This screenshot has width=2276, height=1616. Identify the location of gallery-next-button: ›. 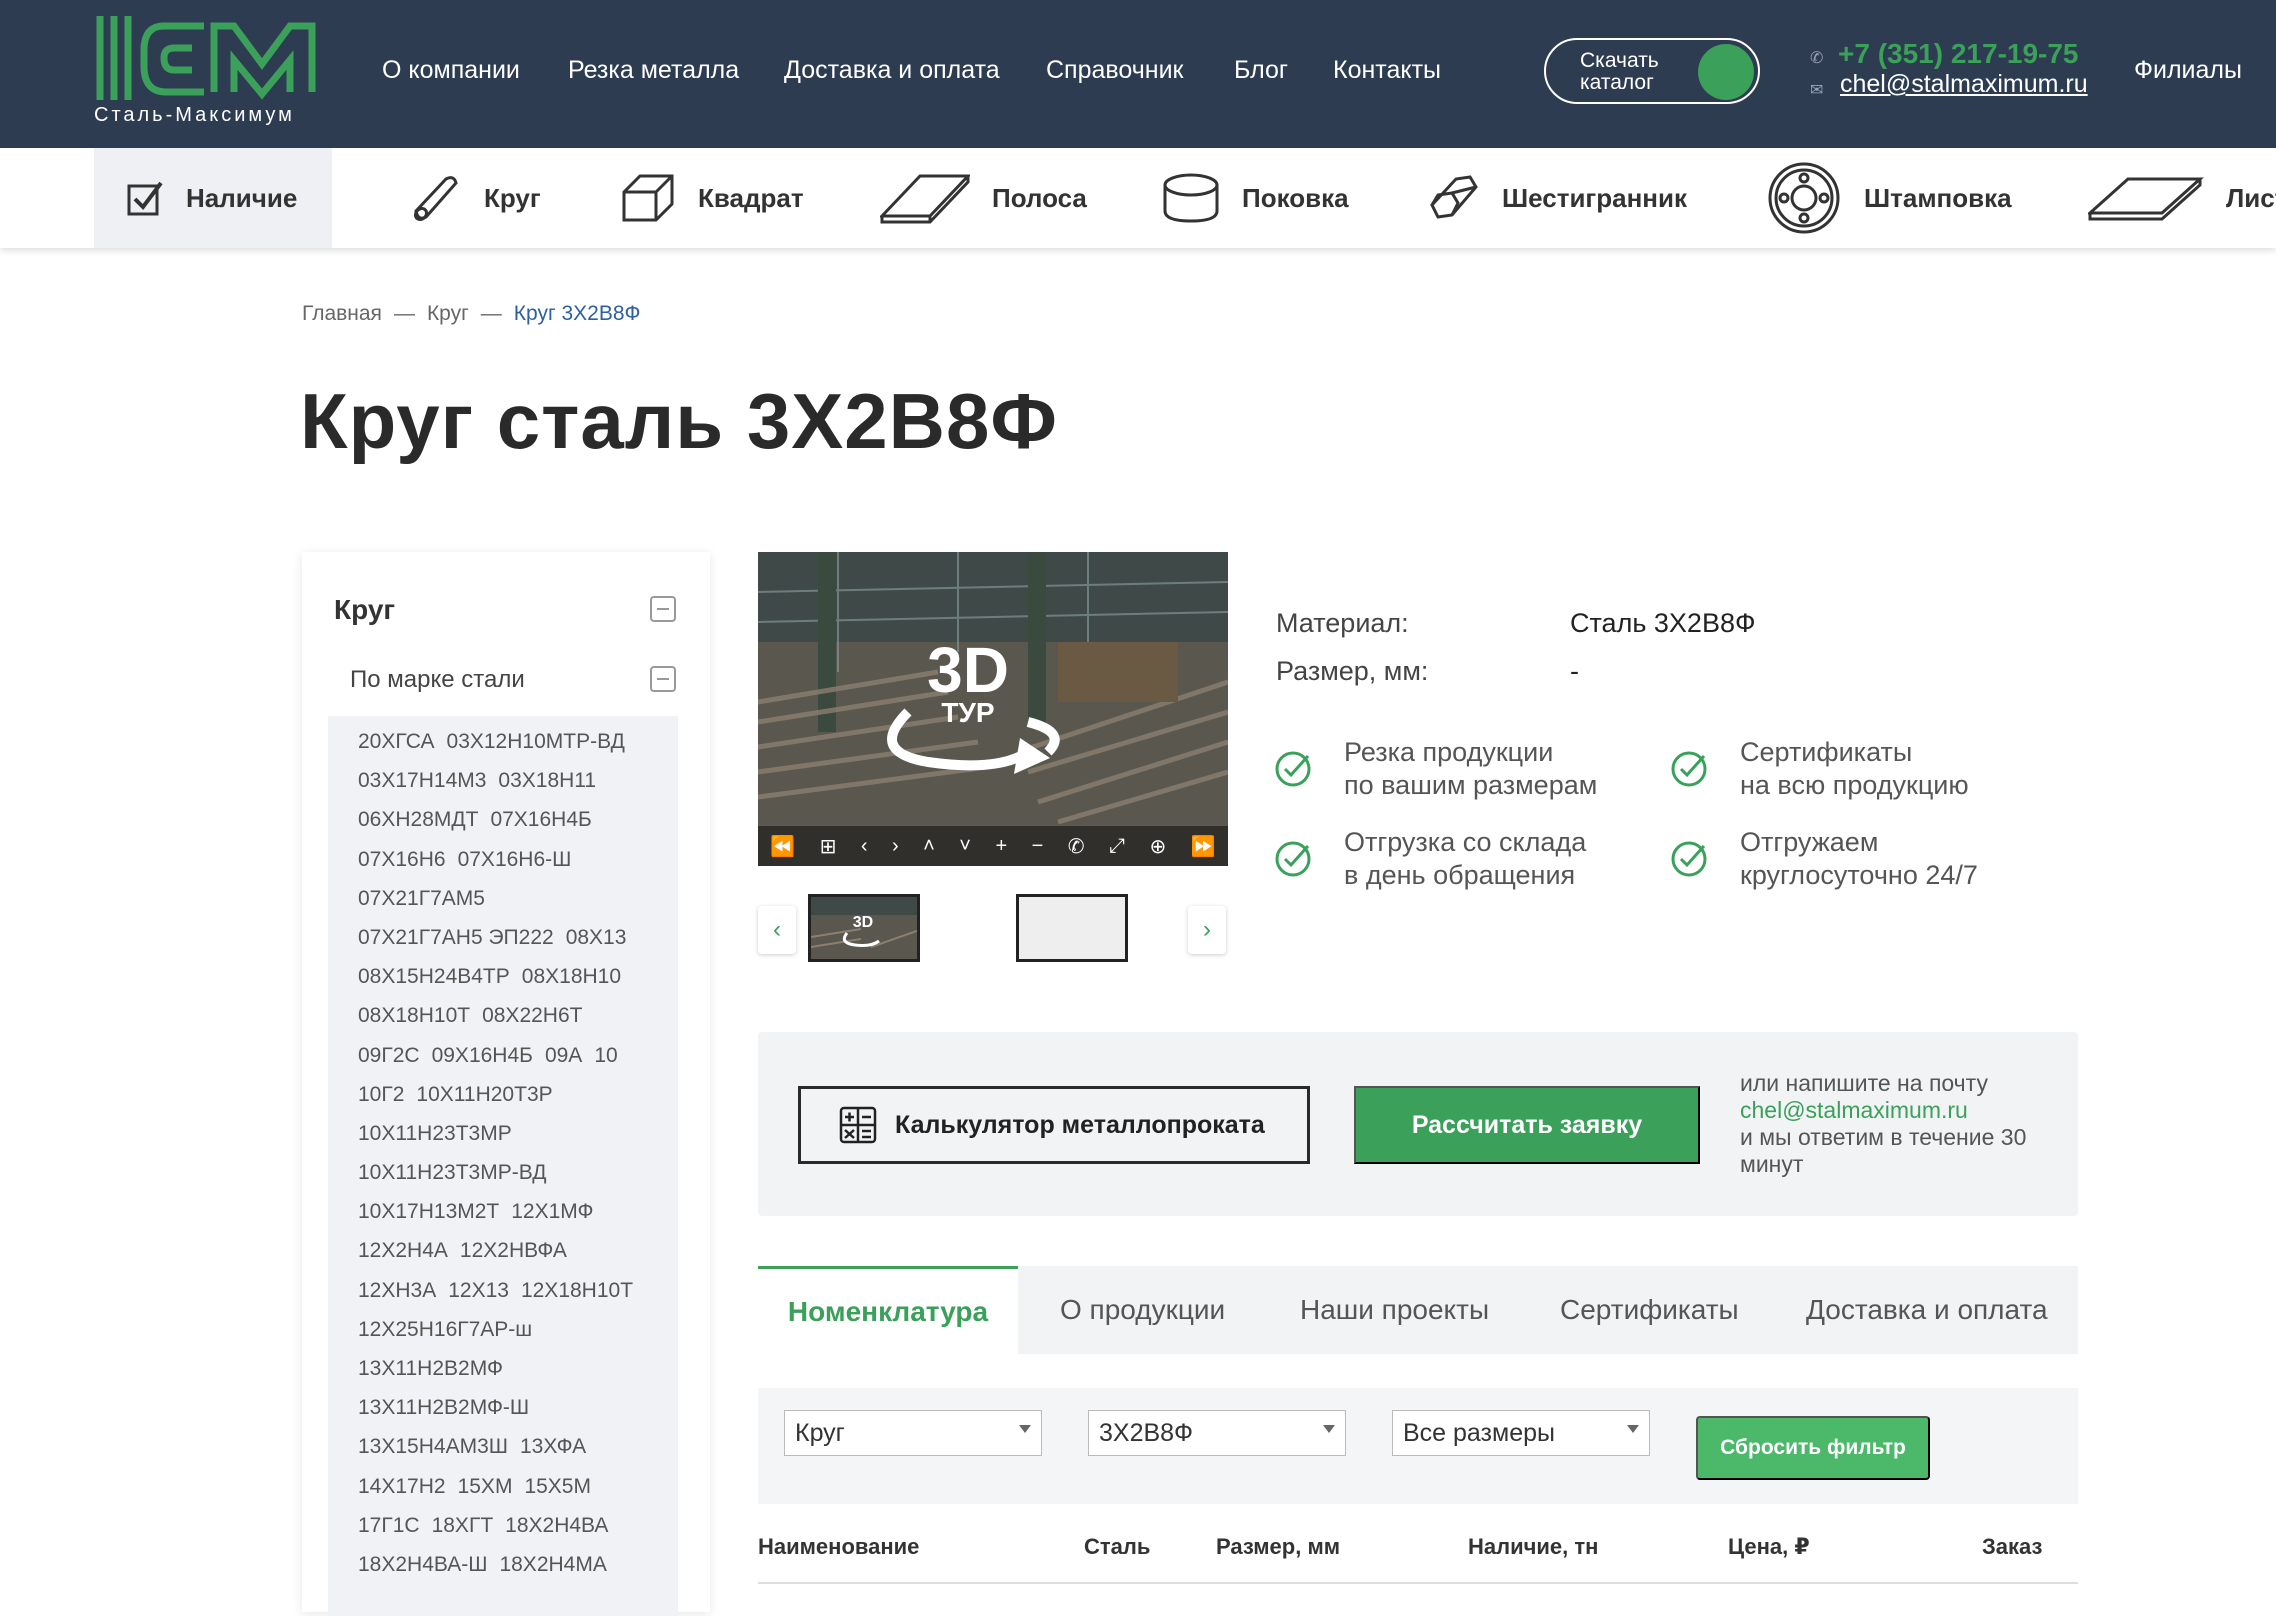
(1207, 930).